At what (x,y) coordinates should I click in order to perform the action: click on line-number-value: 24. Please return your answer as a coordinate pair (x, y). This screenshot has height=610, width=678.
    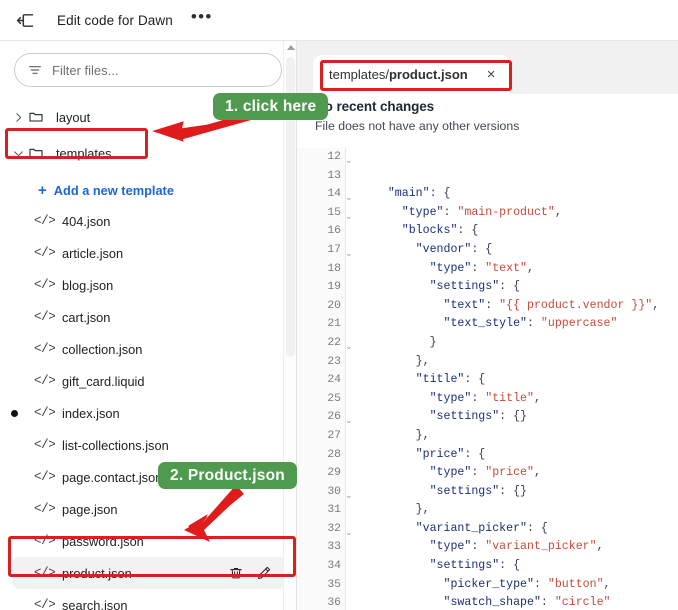
    Looking at the image, I should click on (334, 380).